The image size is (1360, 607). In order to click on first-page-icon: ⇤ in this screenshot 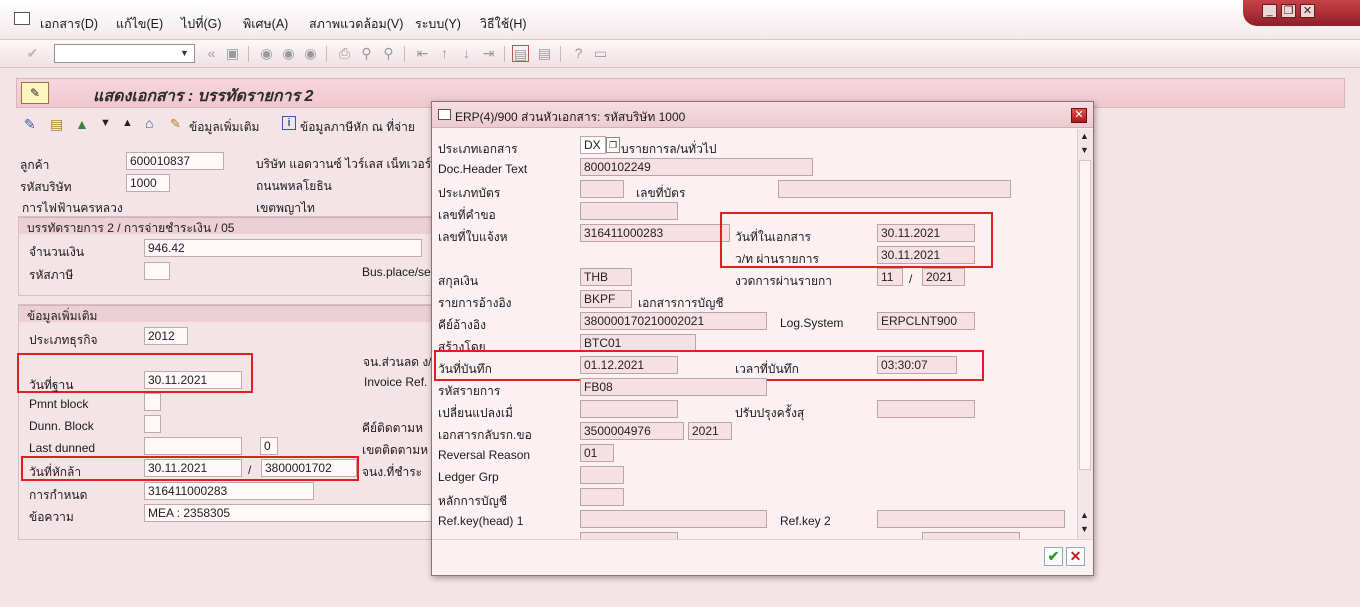, I will do `click(422, 53)`.